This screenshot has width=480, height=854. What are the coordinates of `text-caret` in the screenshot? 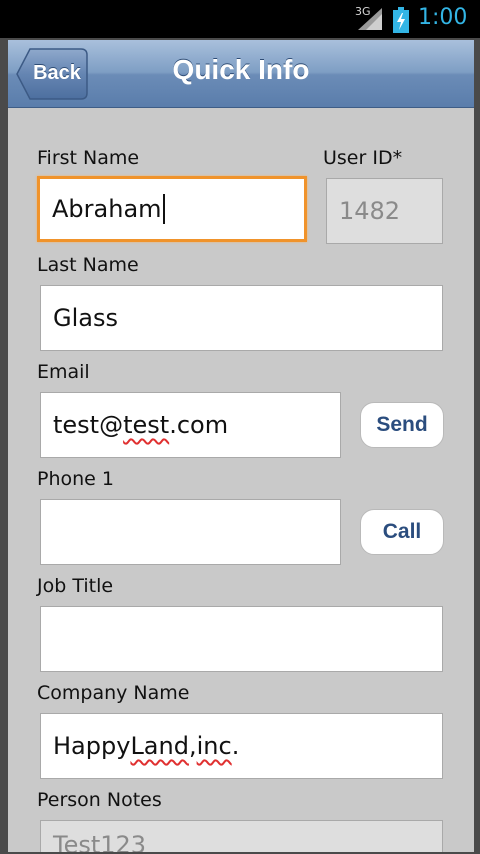 It's located at (163, 209).